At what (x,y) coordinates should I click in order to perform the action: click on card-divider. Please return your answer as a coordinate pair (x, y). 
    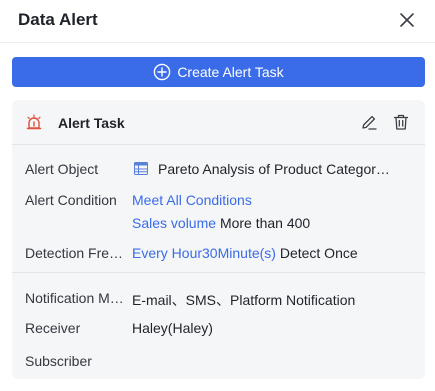
    Looking at the image, I should click on (218, 144).